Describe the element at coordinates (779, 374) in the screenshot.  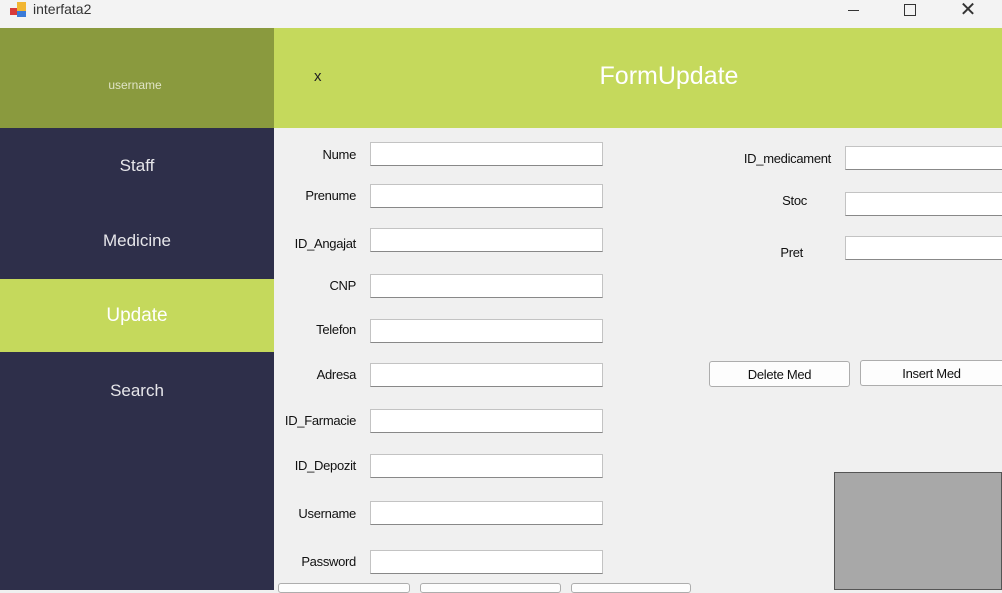
I see `delete-med-button: Delete Med` at that location.